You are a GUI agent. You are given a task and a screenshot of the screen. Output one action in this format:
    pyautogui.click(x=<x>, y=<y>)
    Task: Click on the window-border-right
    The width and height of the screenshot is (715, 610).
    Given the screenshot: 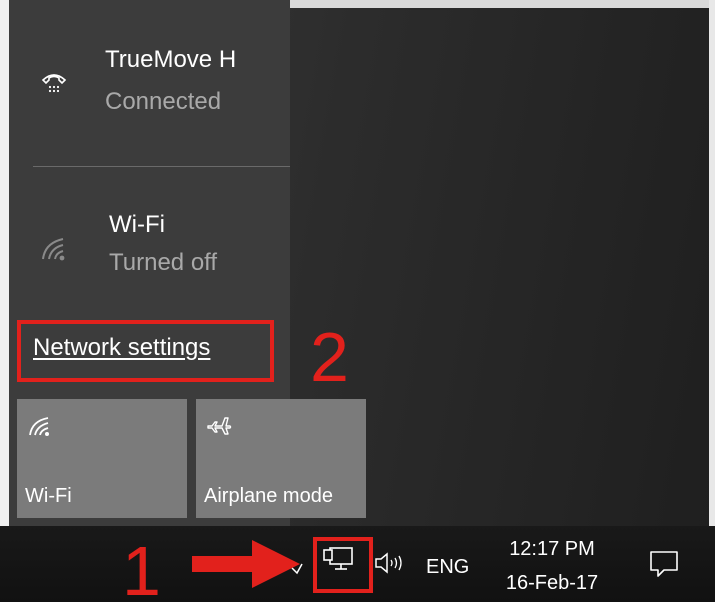 What is the action you would take?
    pyautogui.click(x=712, y=263)
    